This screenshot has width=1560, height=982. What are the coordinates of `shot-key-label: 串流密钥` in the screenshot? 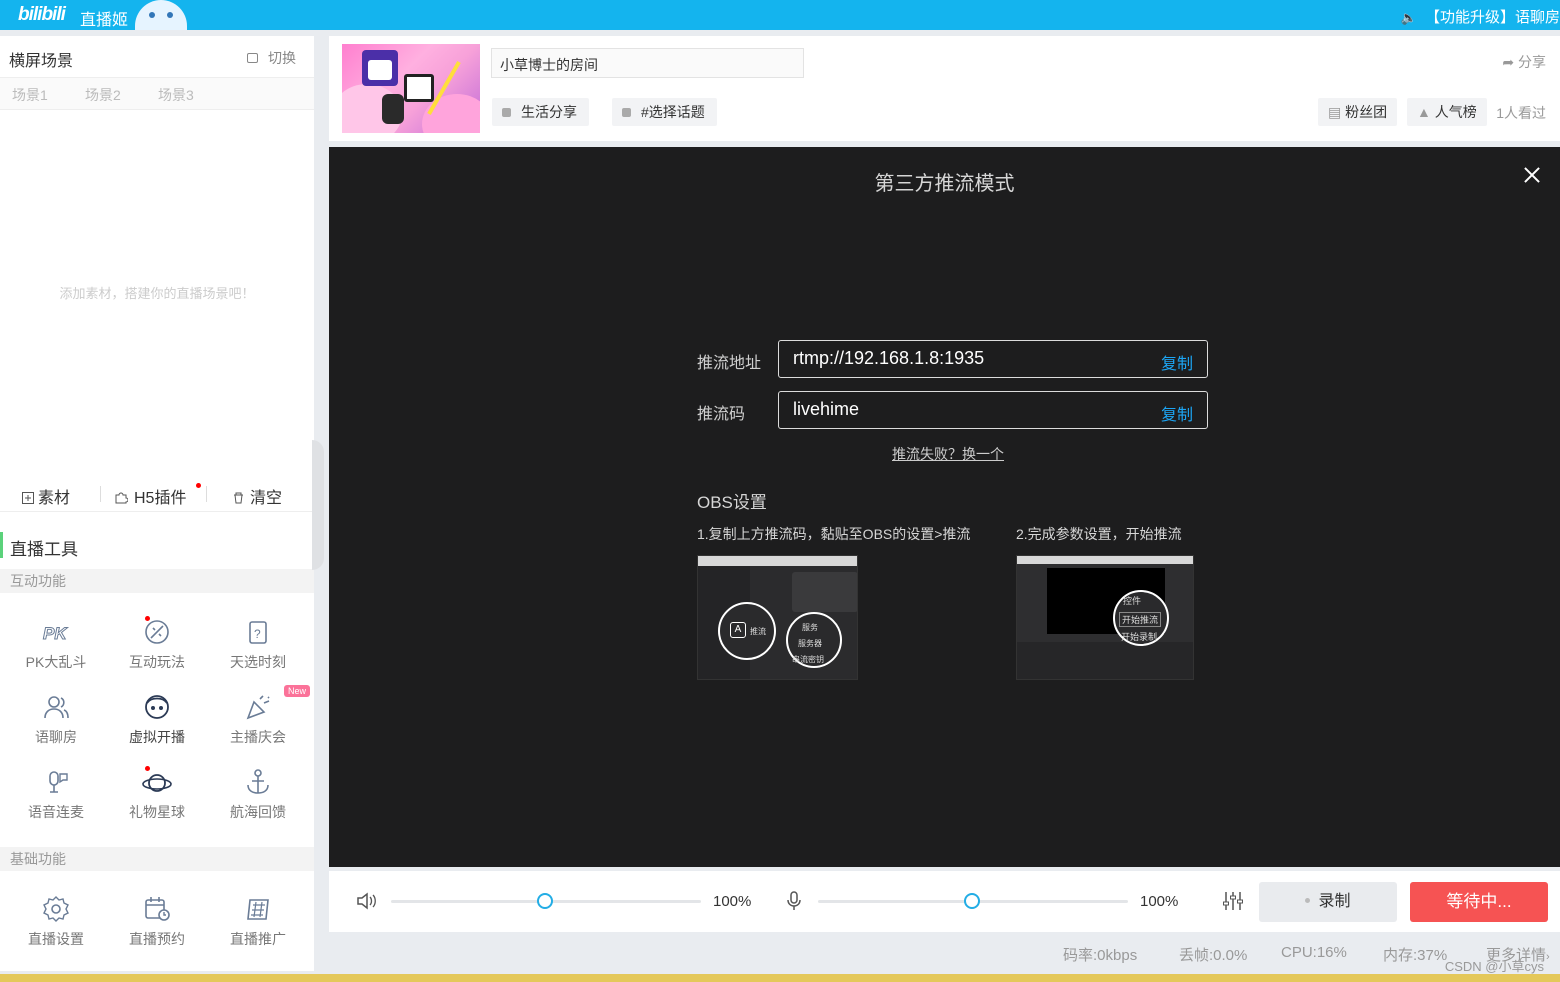 It's located at (808, 659).